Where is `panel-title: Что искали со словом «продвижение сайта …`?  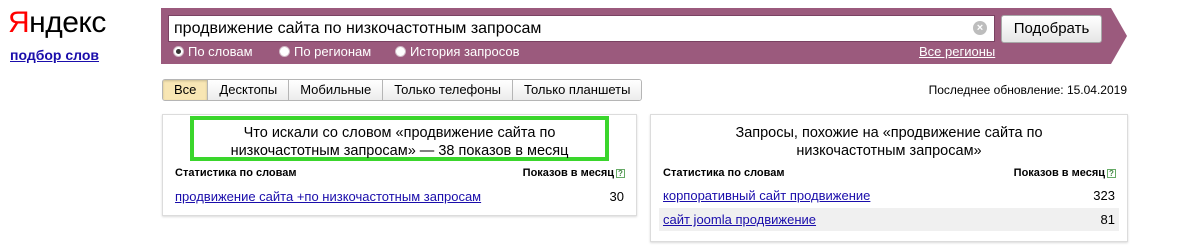
panel-title: Что искали со словом «продвижение сайта … is located at coordinates (399, 142).